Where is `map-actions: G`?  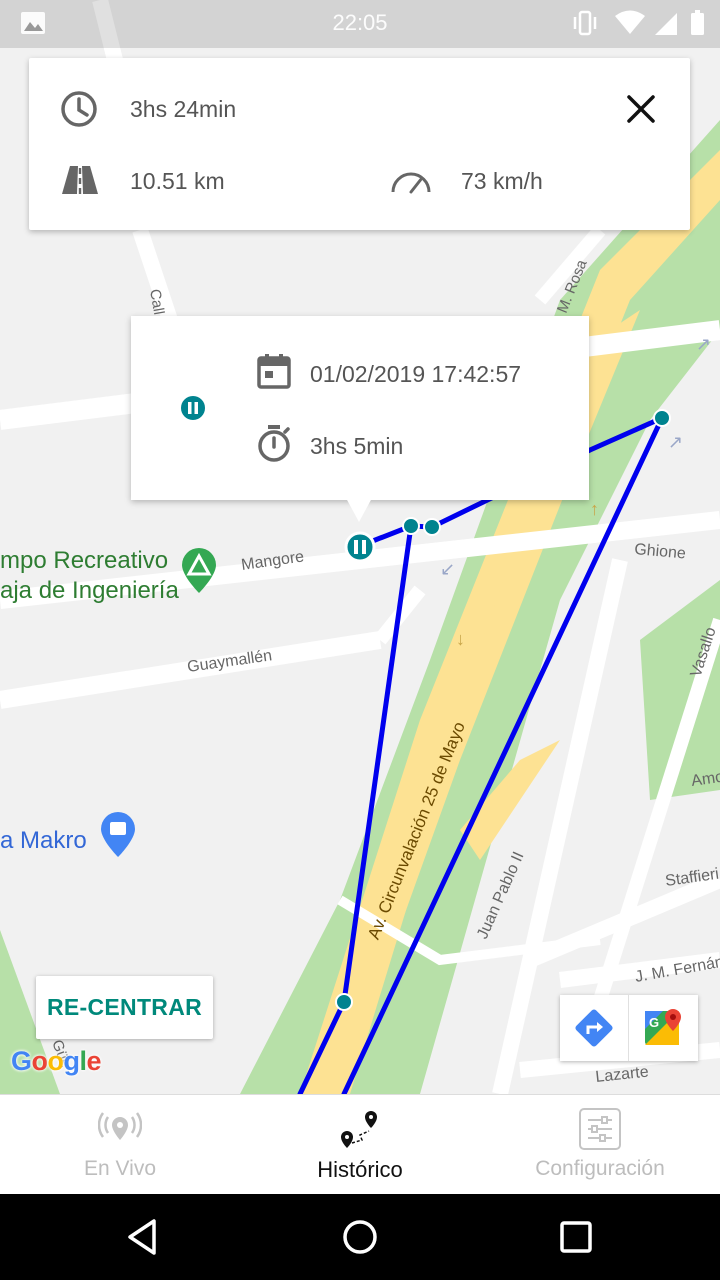
map-actions: G is located at coordinates (629, 1028).